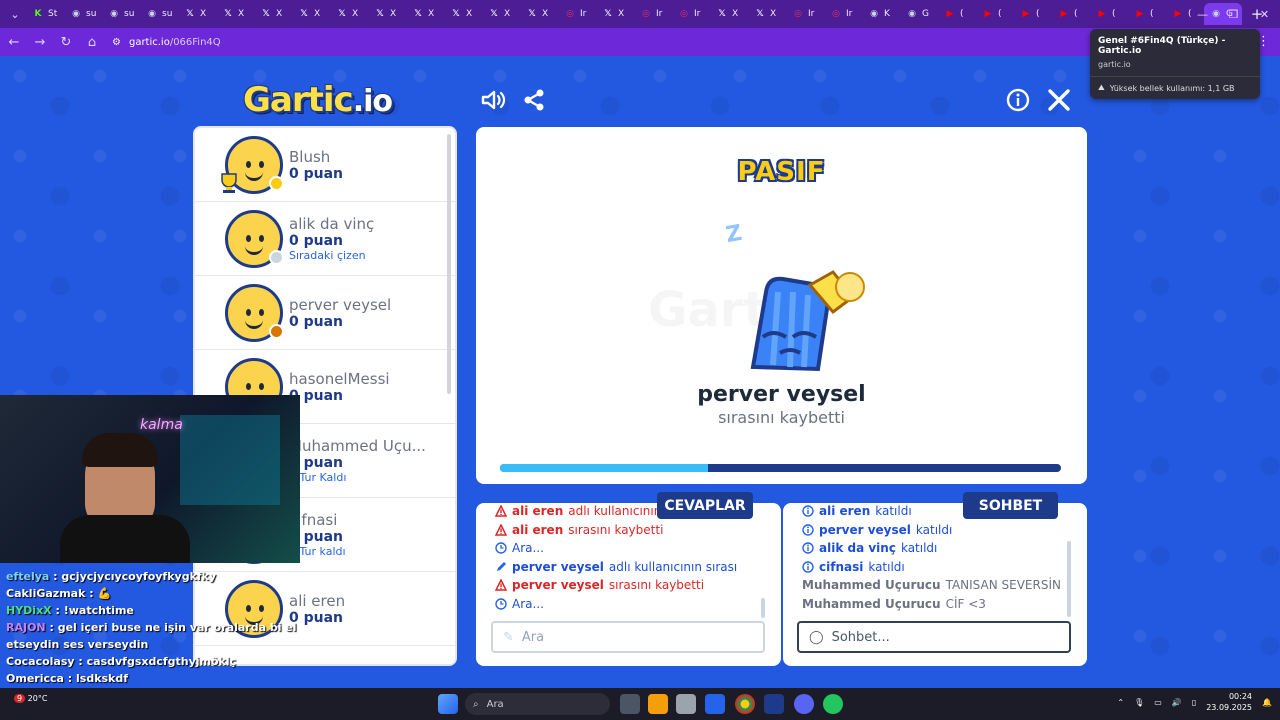 The width and height of the screenshot is (1280, 720). Describe the element at coordinates (28, 576) in the screenshot. I see `chat-username: eftelya` at that location.